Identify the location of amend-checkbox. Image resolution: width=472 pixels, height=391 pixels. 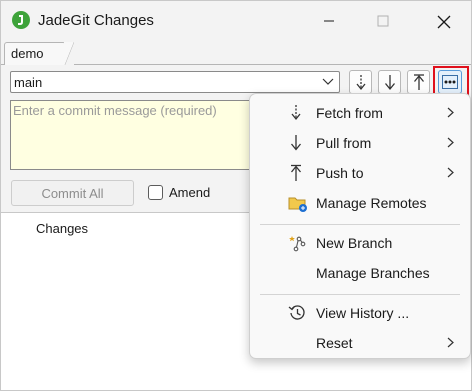
(155, 192).